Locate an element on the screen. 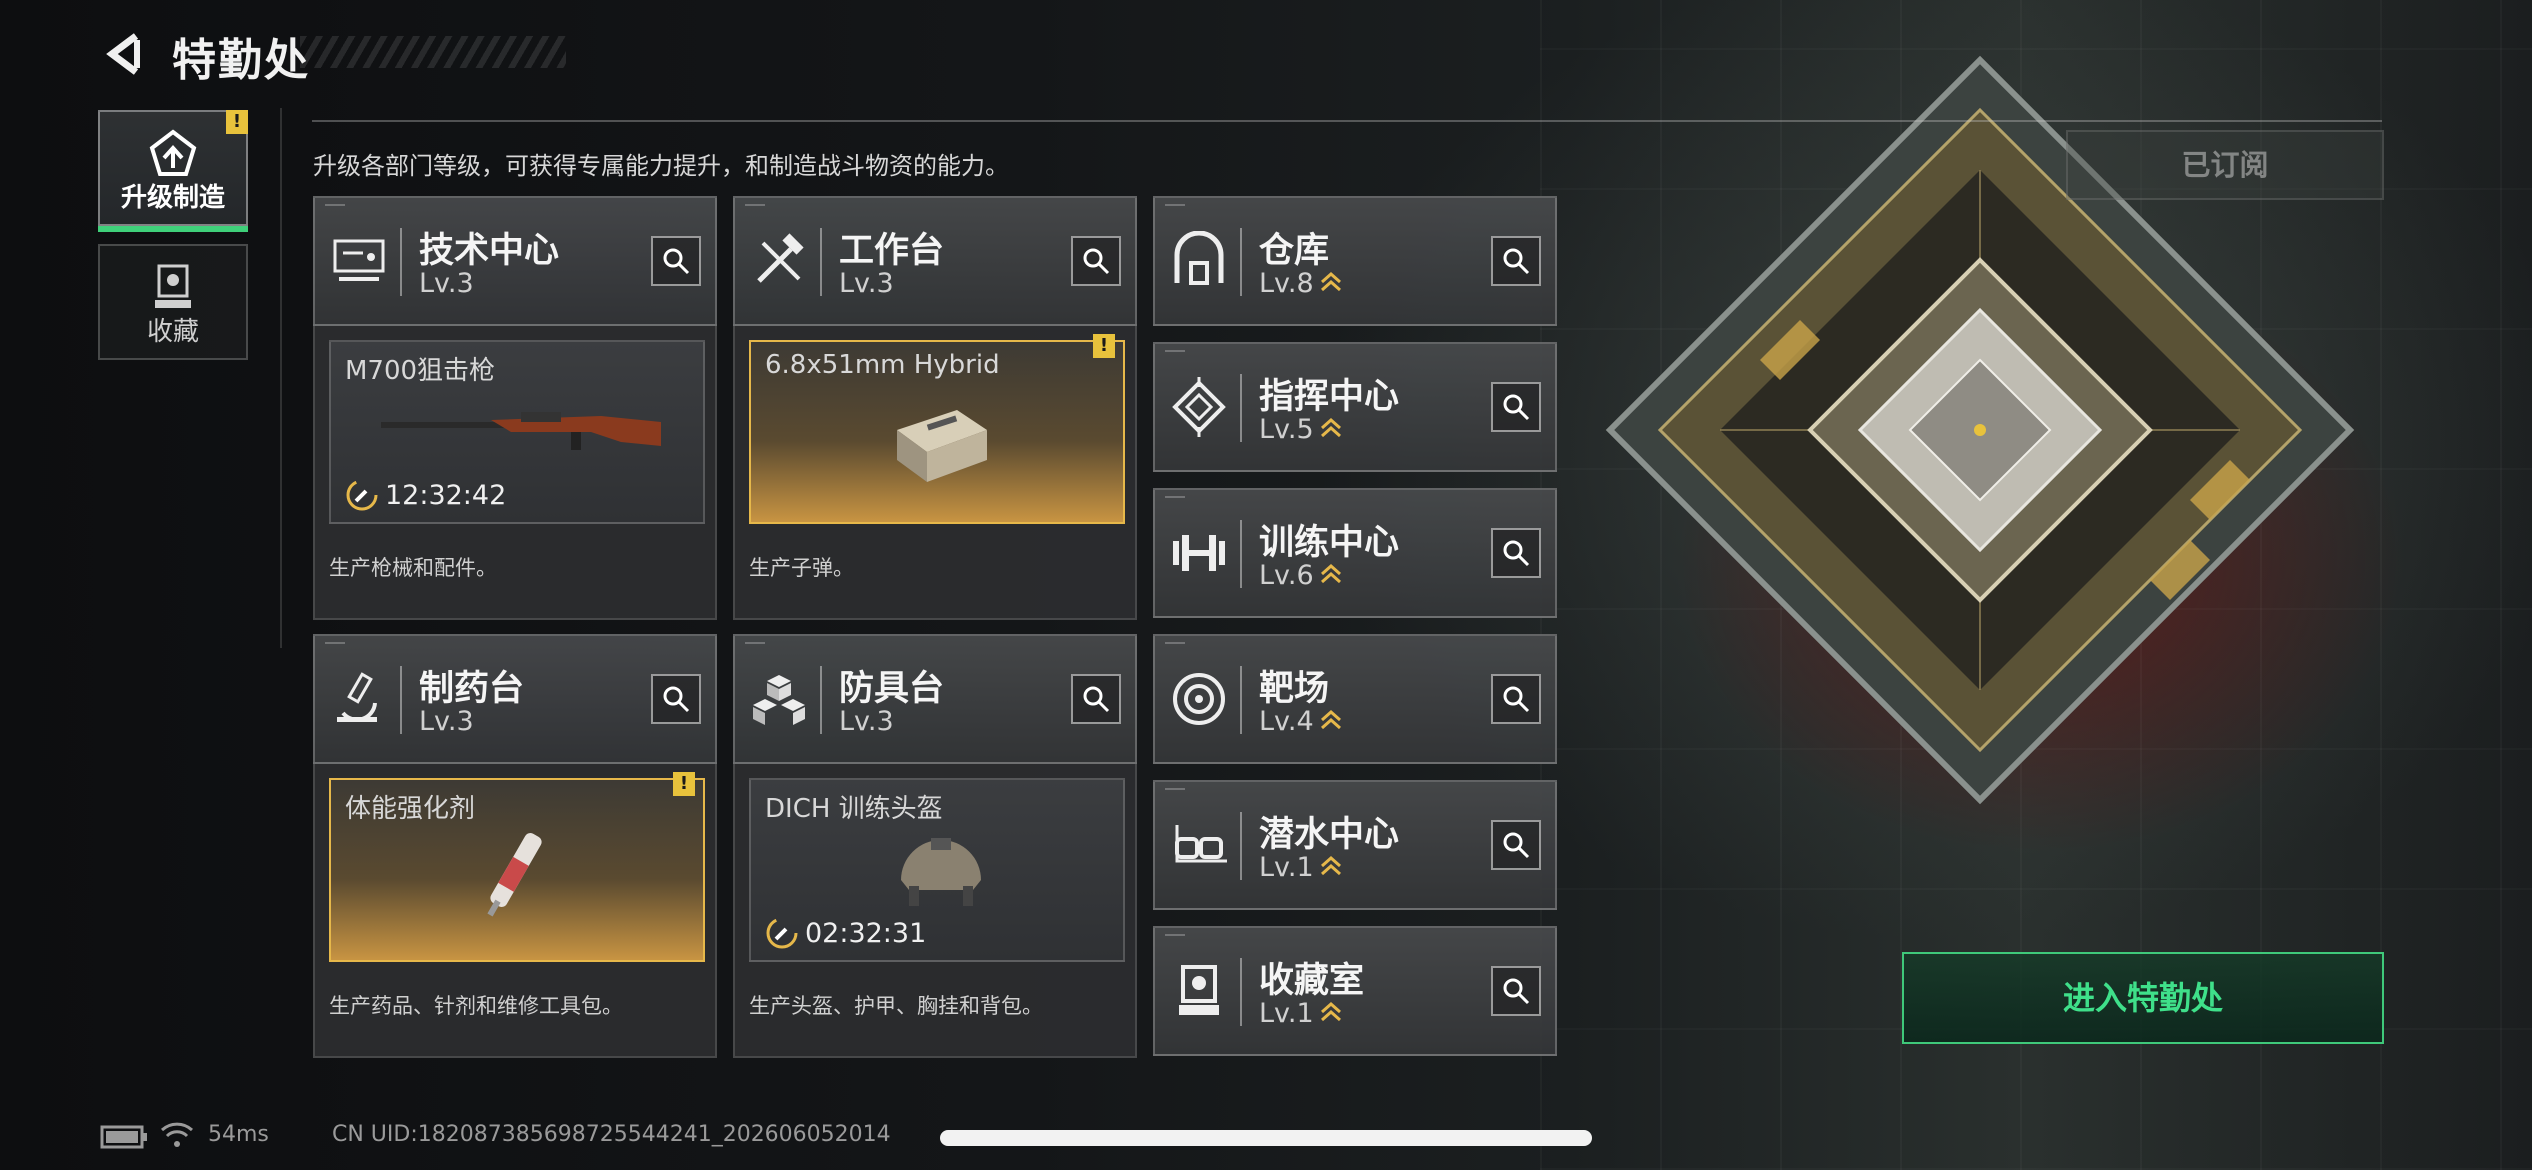  dept-name: 技术中心 is located at coordinates (489, 251).